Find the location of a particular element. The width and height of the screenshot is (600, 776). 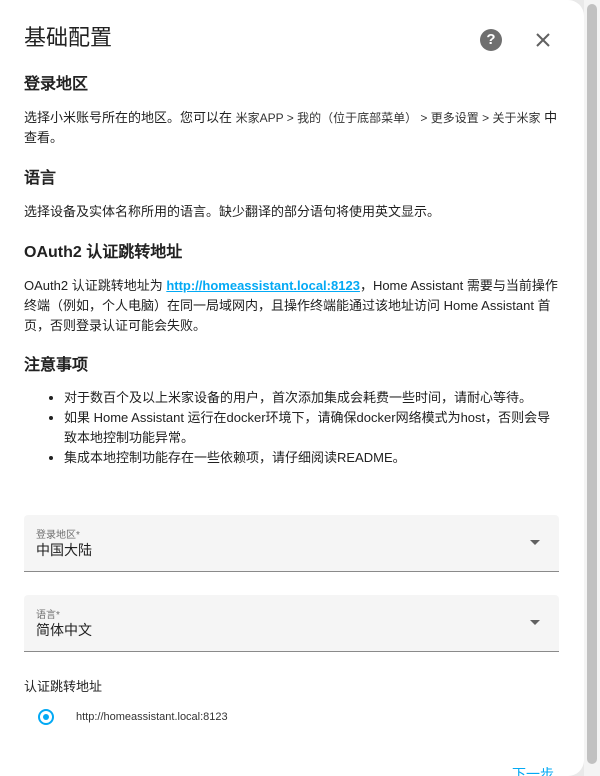

next-button: 下一步 is located at coordinates (533, 770).